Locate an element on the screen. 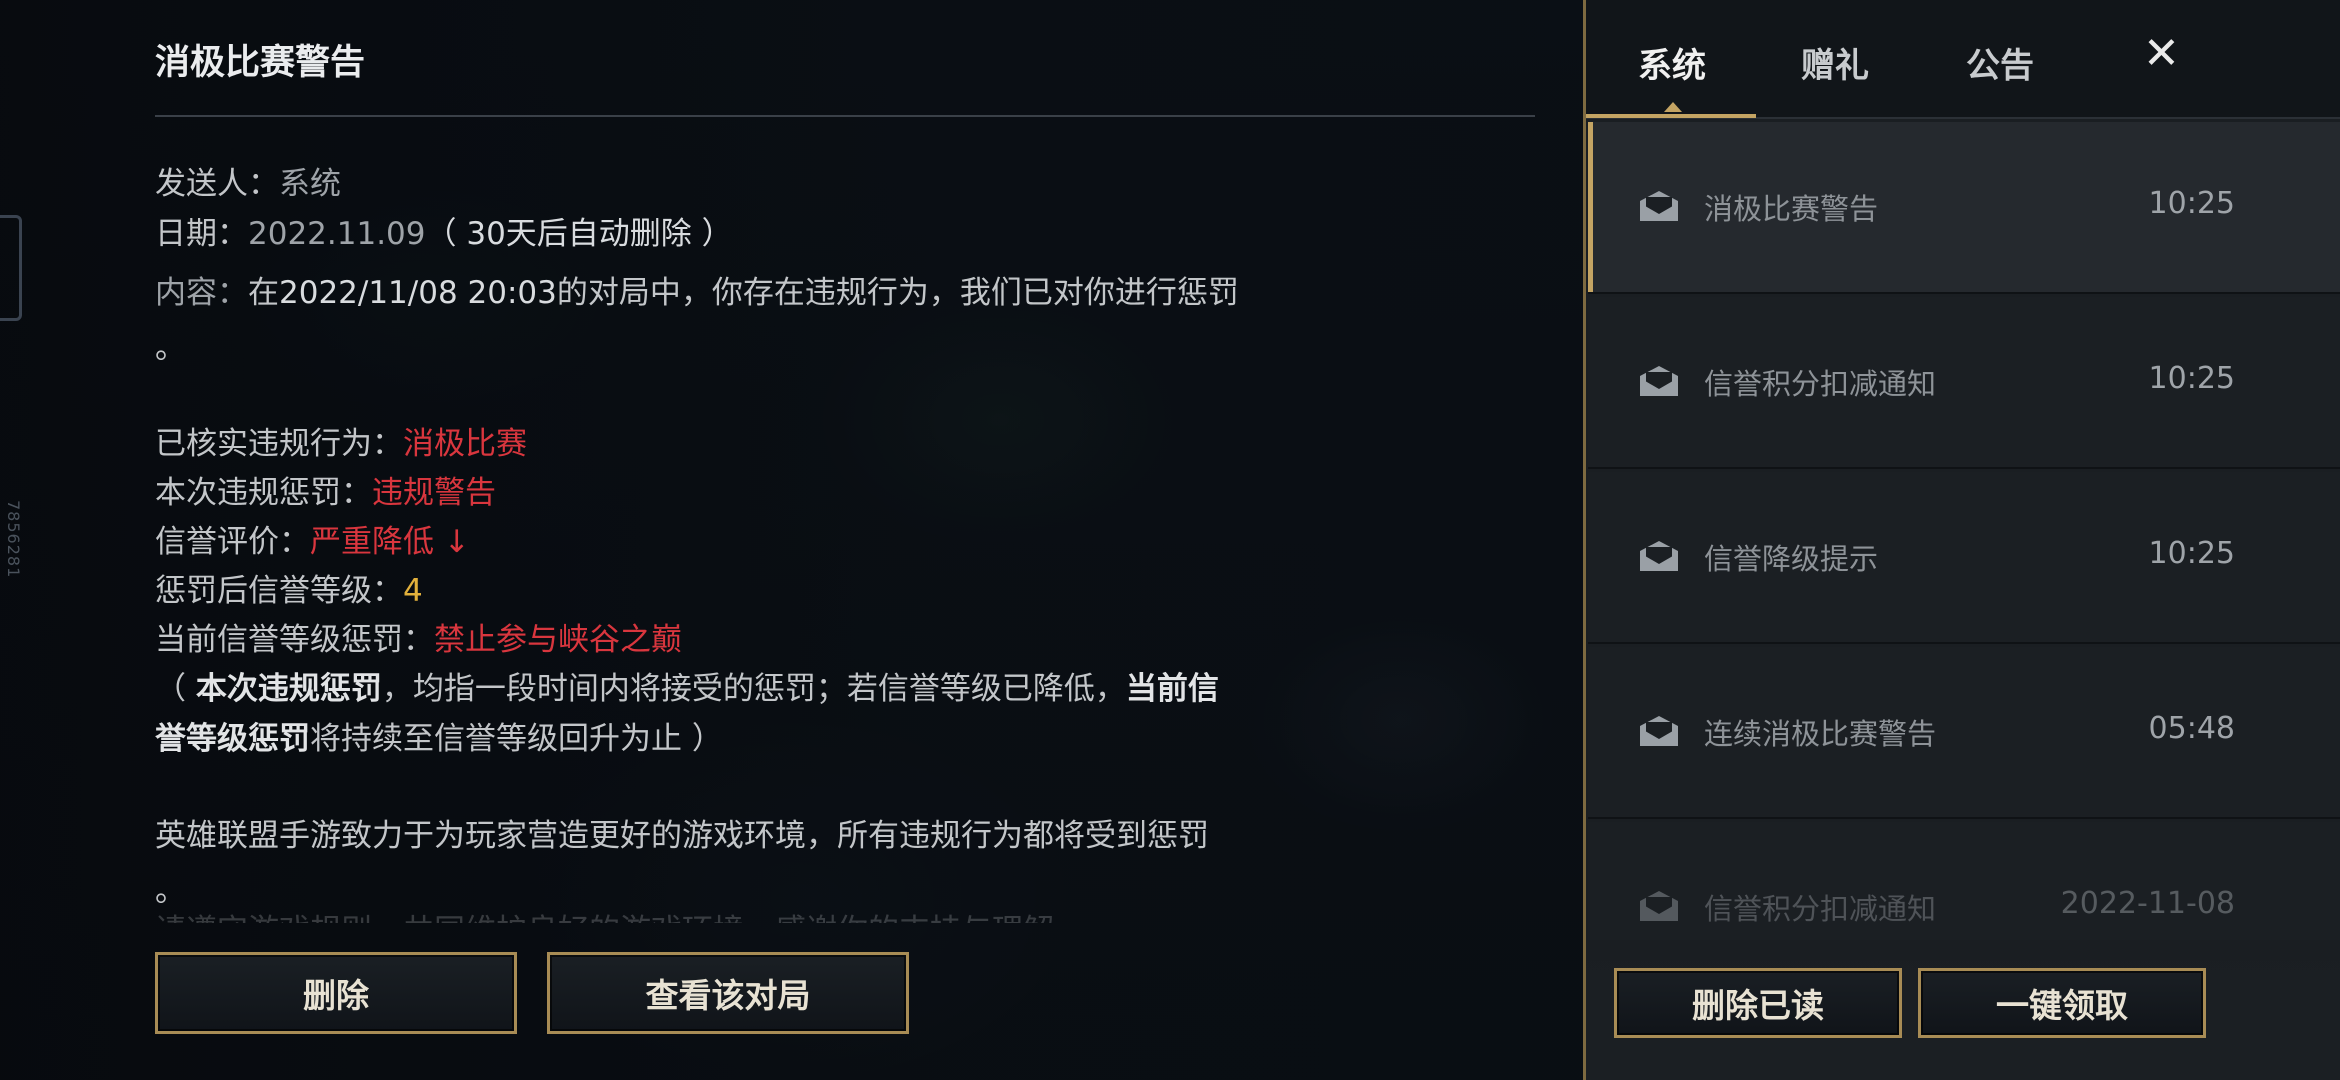 The width and height of the screenshot is (2340, 1080). penalty-label: 本次违规惩罚： is located at coordinates (263, 493).